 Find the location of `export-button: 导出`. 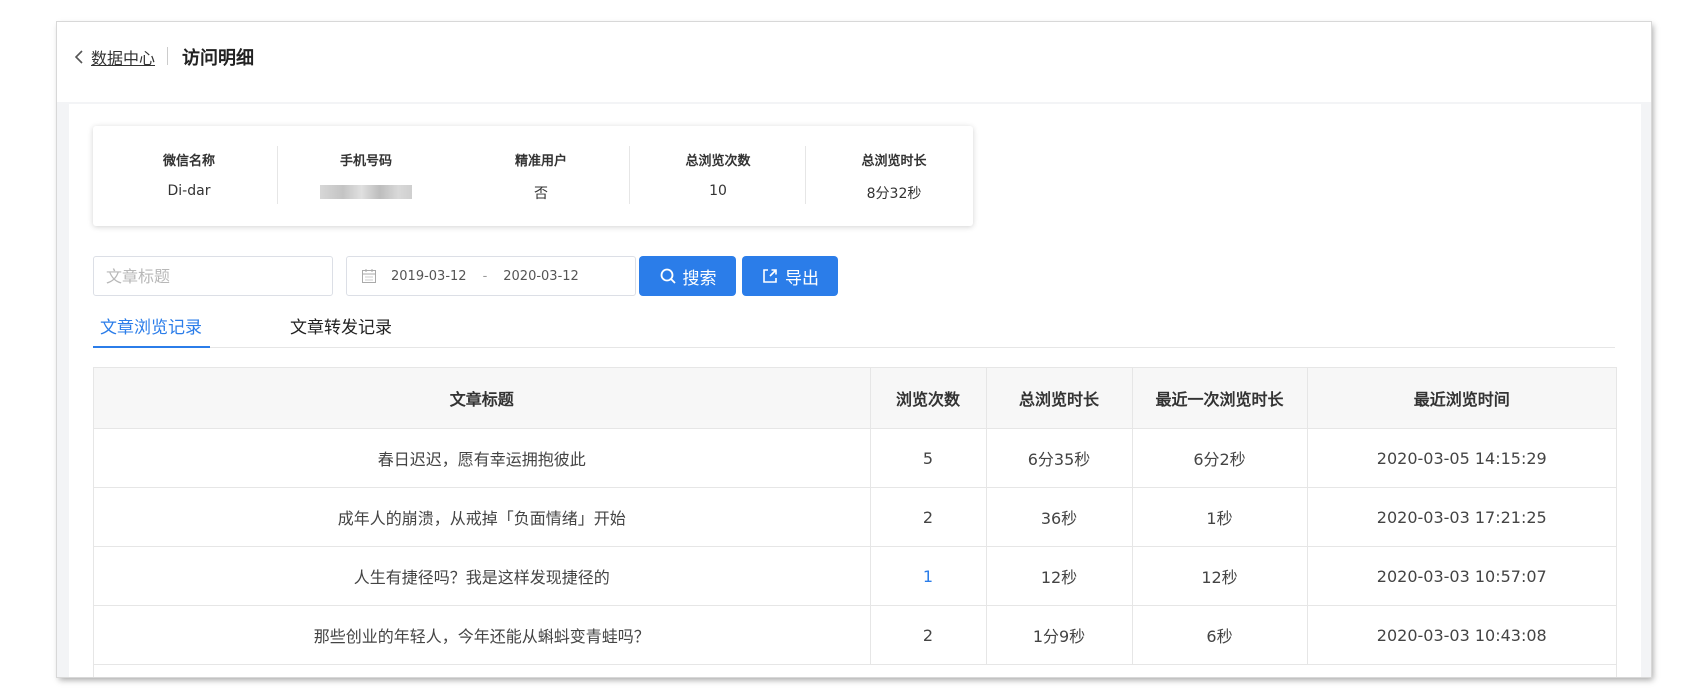

export-button: 导出 is located at coordinates (790, 276).